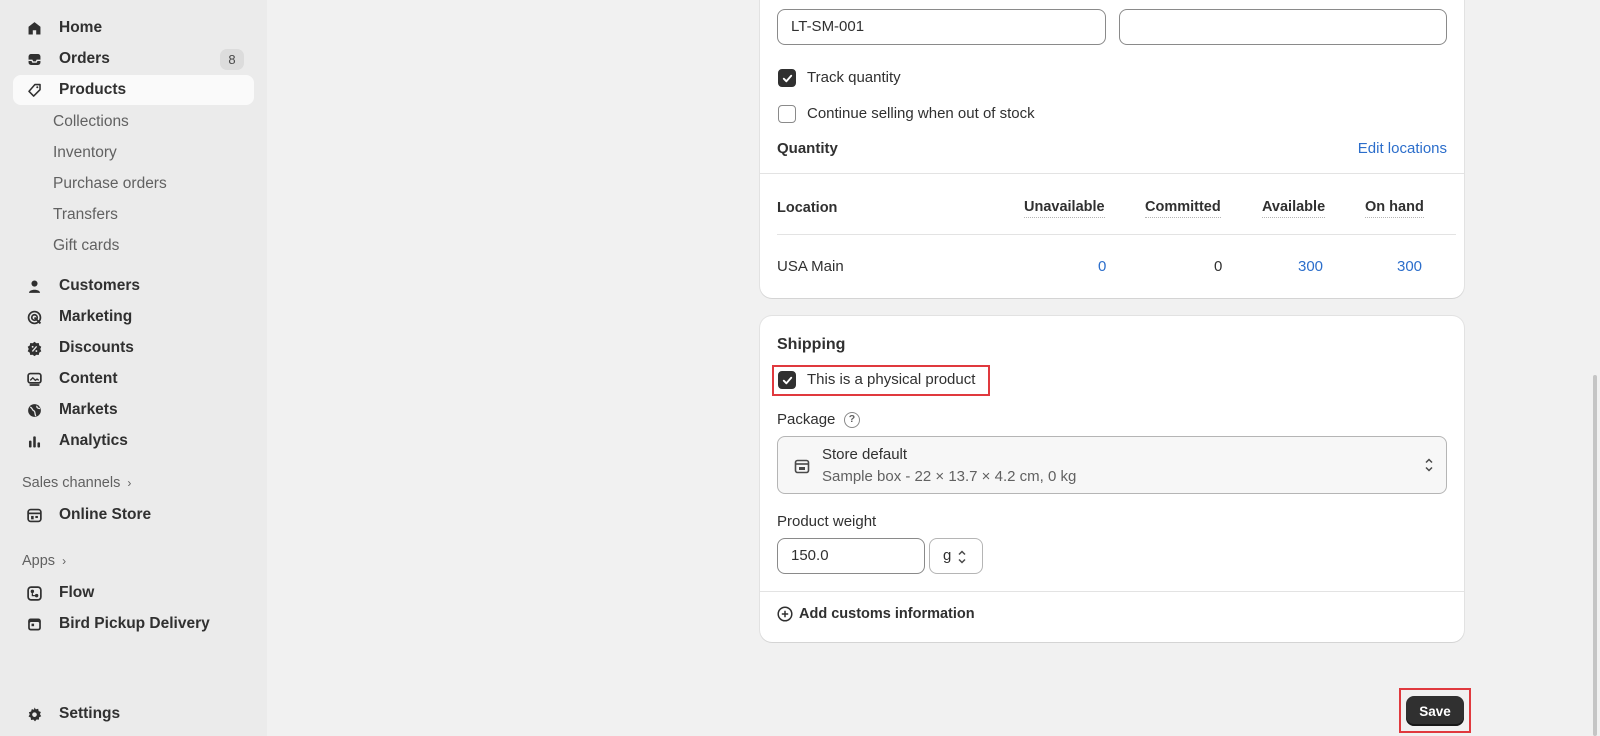 The width and height of the screenshot is (1600, 736). I want to click on edit-locations-link: Edit locations, so click(1402, 148).